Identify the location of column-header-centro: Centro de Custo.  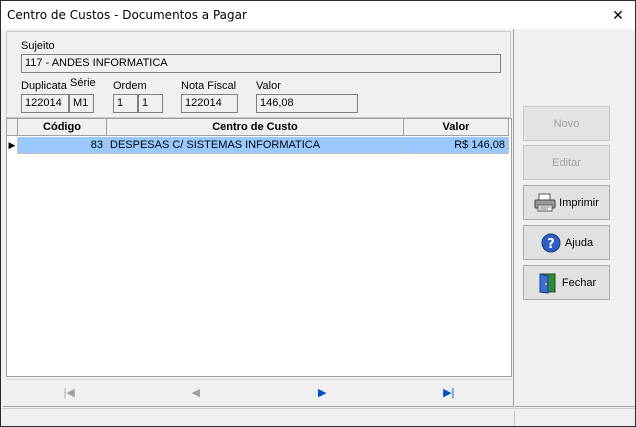
(255, 127).